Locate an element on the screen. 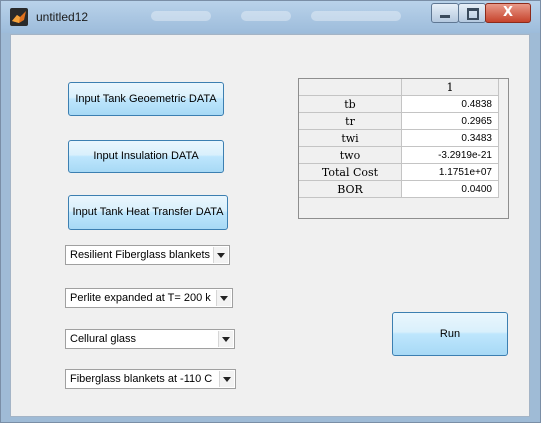  row-header: tb is located at coordinates (350, 104).